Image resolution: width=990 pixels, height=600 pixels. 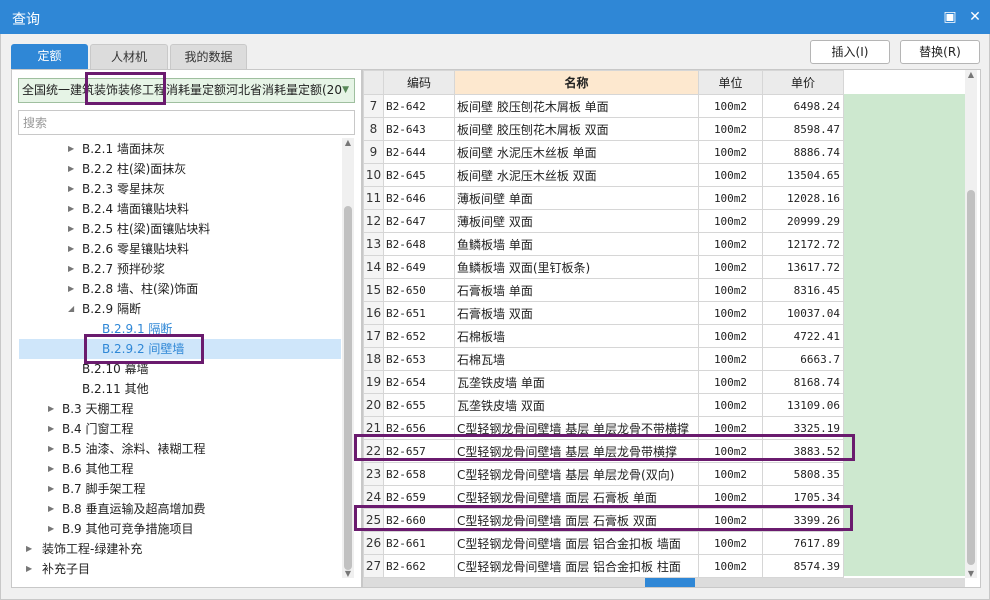 I want to click on row-number-cell: 22, so click(x=373, y=451).